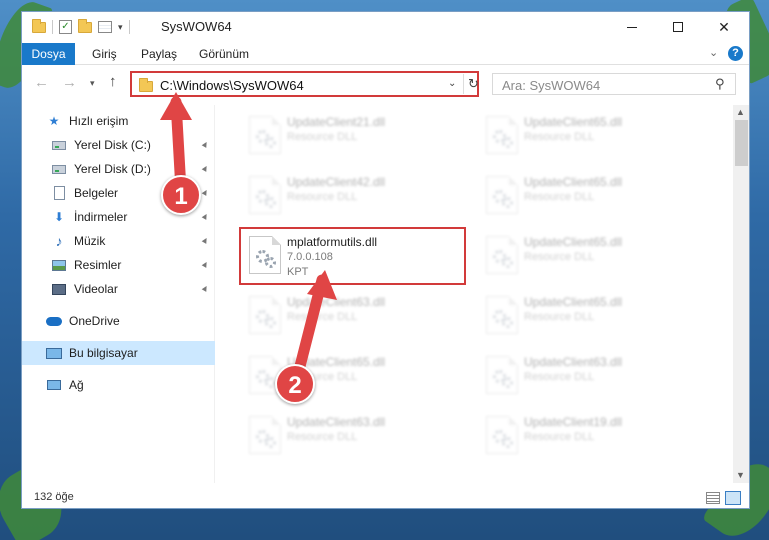 This screenshot has width=769, height=540. I want to click on download-icon: ⬇, so click(59, 217).